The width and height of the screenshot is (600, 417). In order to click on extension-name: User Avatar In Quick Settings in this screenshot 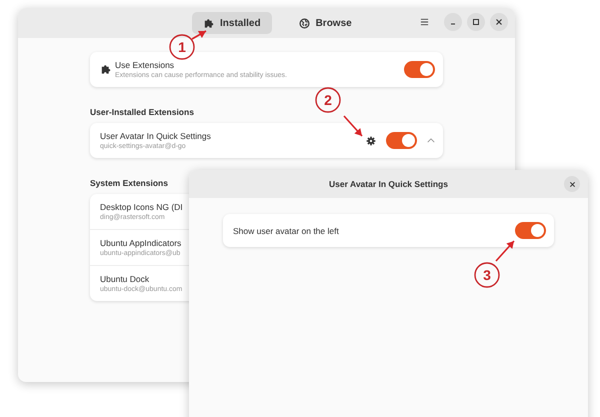, I will do `click(155, 136)`.